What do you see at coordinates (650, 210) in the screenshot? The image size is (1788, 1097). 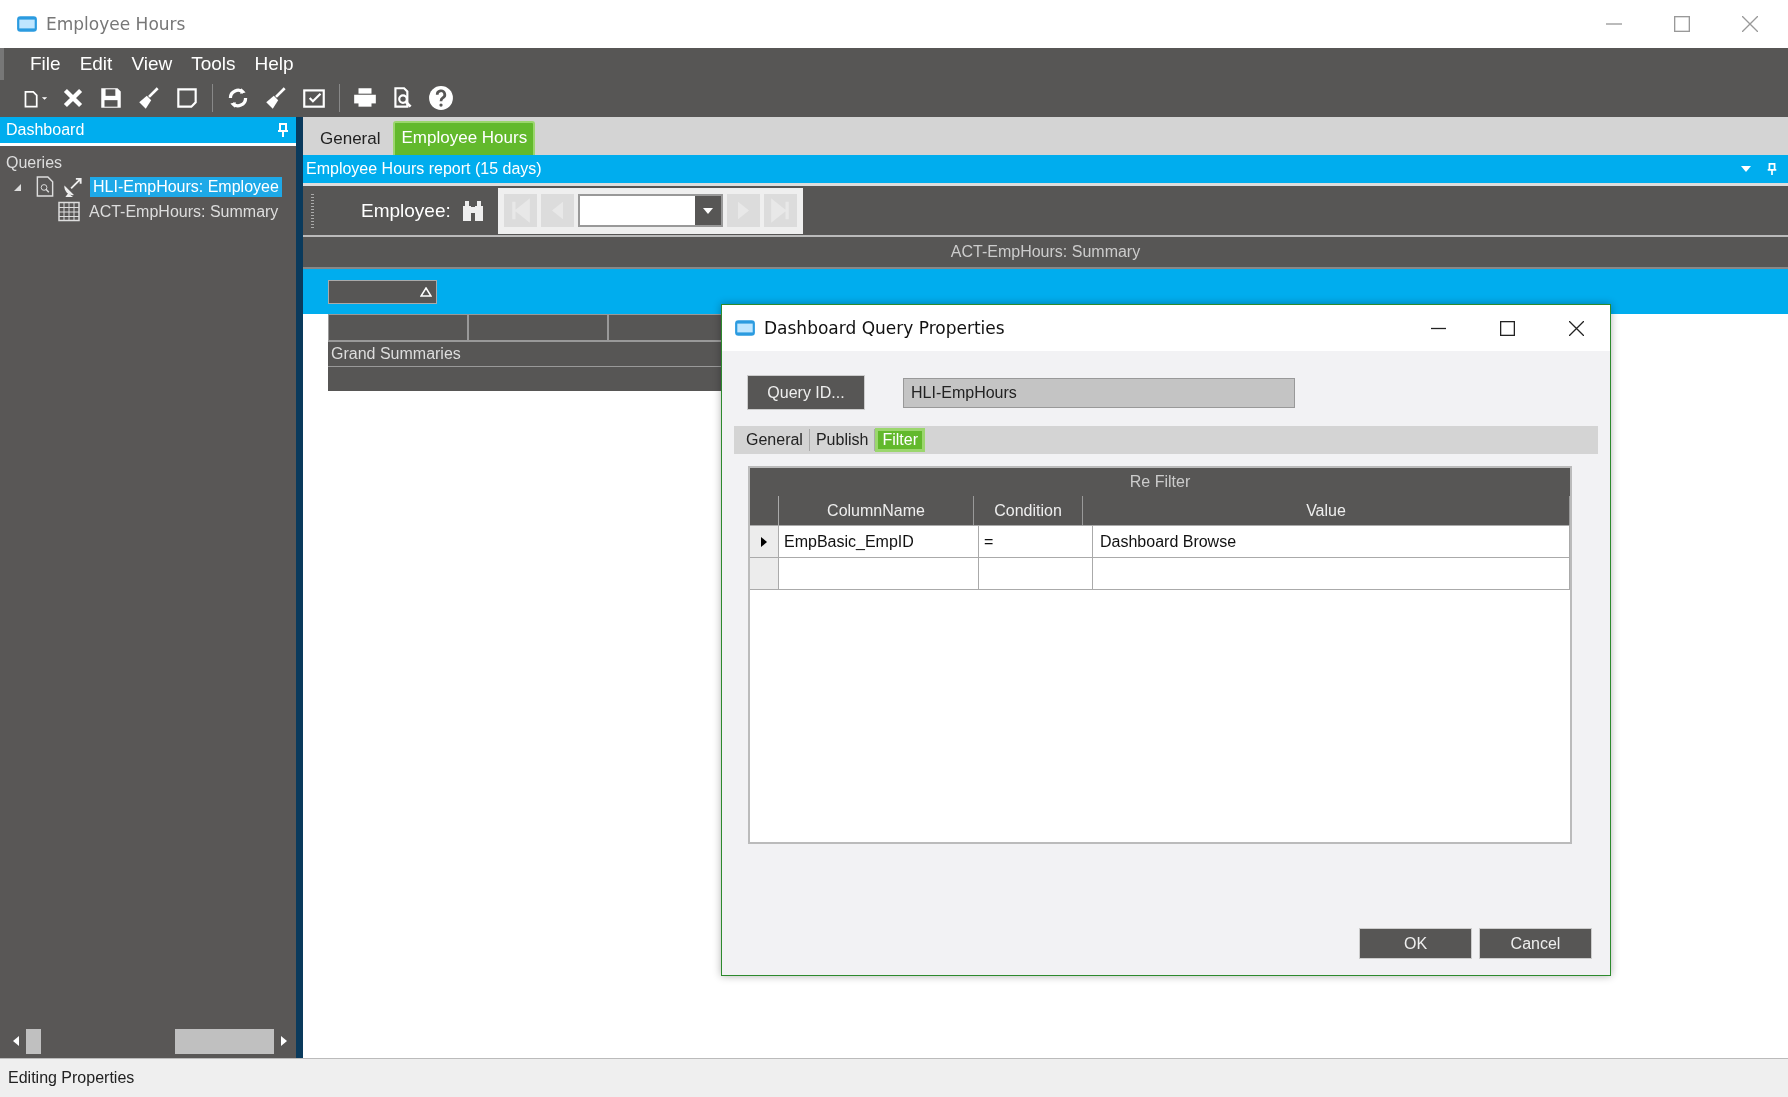 I see `employee-combo` at bounding box center [650, 210].